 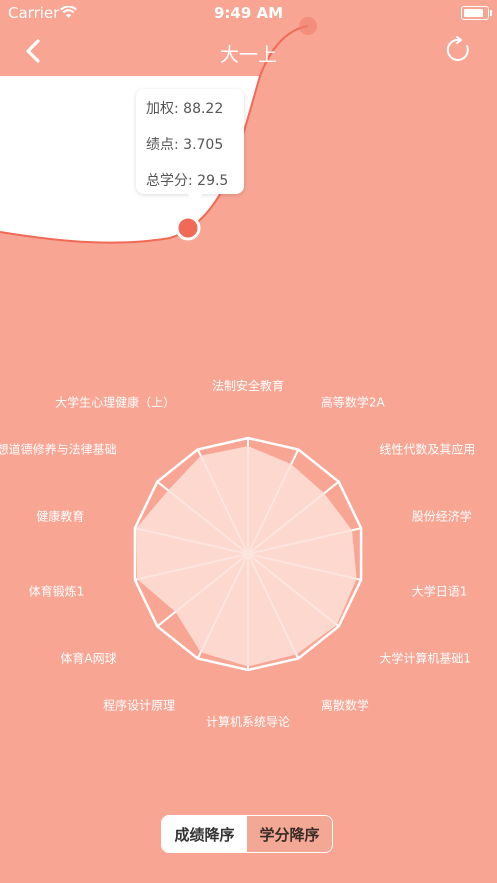 I want to click on radar-axis-label: 思想道德修养与法律基础, so click(x=58, y=448).